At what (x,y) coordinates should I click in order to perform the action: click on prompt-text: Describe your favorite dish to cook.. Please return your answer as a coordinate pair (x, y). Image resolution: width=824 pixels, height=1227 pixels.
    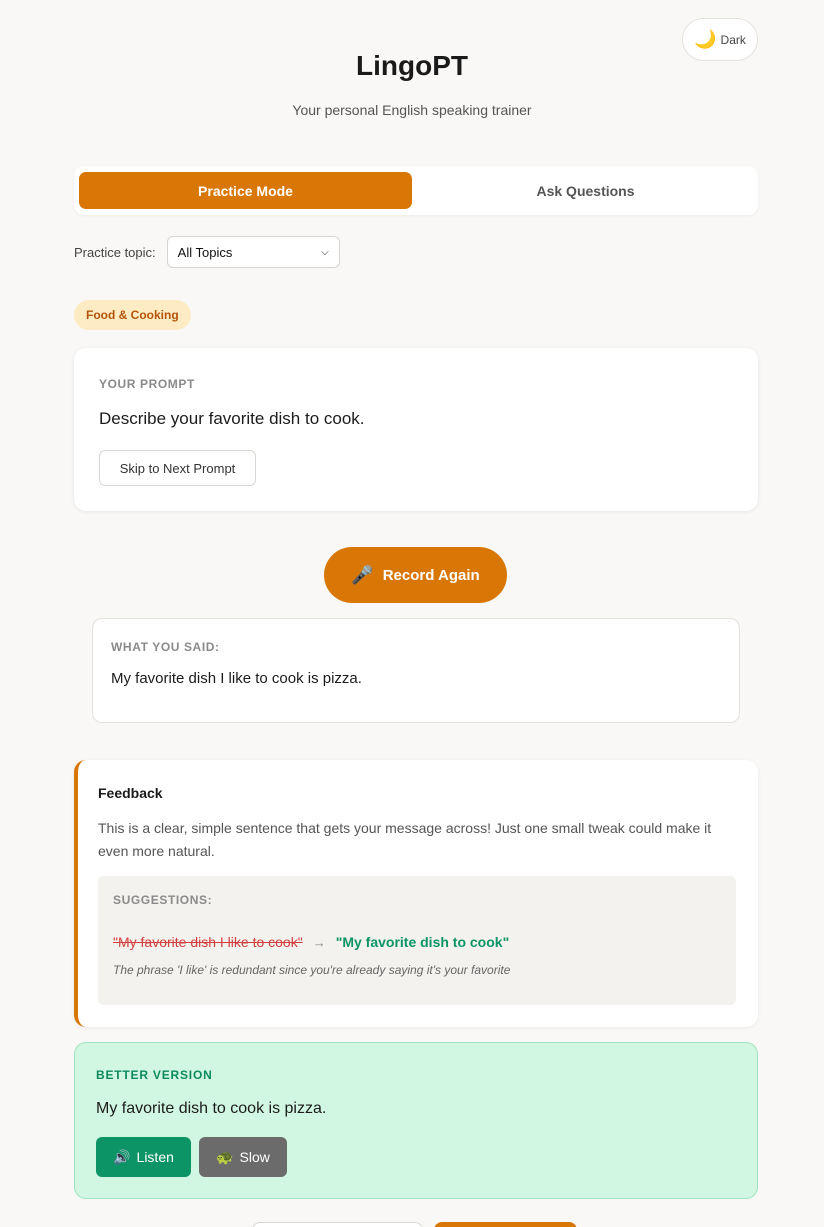
    Looking at the image, I should click on (232, 418).